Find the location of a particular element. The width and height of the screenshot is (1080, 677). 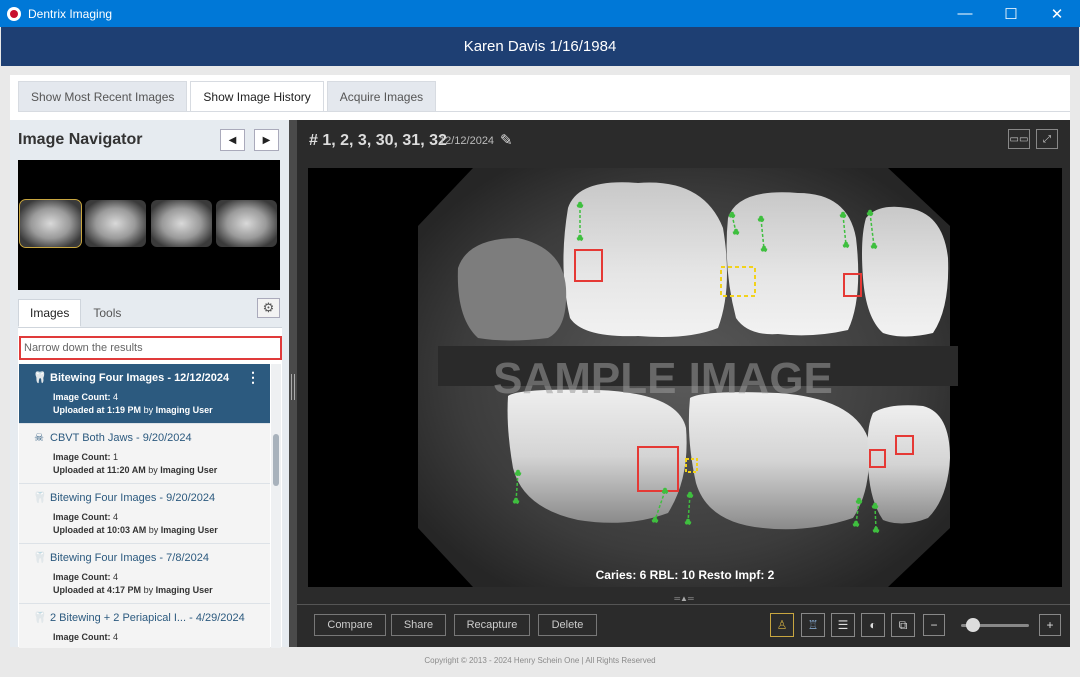

tab-tools: Tools is located at coordinates (107, 313).